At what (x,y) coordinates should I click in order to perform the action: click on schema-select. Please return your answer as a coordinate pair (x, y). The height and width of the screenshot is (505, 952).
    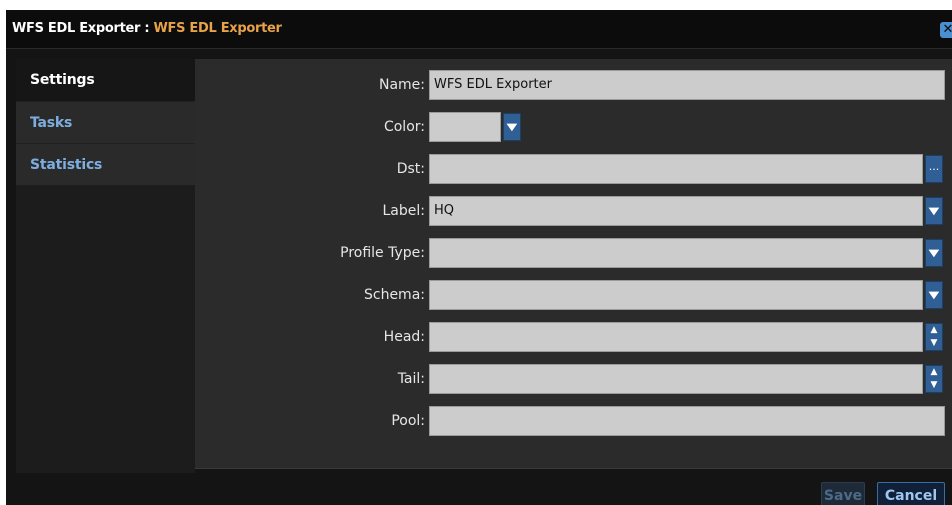
    Looking at the image, I should click on (676, 295).